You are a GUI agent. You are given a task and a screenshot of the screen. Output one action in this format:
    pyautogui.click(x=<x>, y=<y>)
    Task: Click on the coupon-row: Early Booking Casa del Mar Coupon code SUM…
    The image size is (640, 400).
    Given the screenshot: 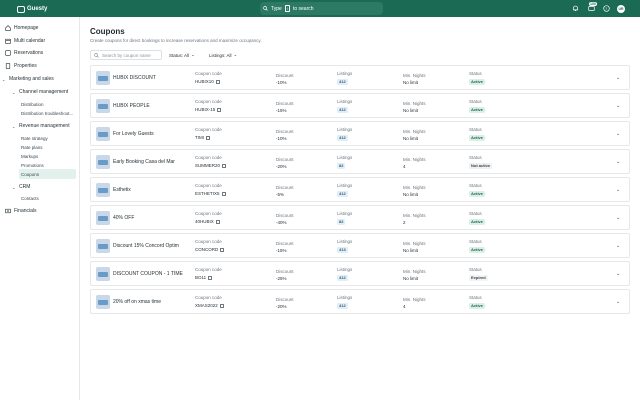 What is the action you would take?
    pyautogui.click(x=360, y=161)
    